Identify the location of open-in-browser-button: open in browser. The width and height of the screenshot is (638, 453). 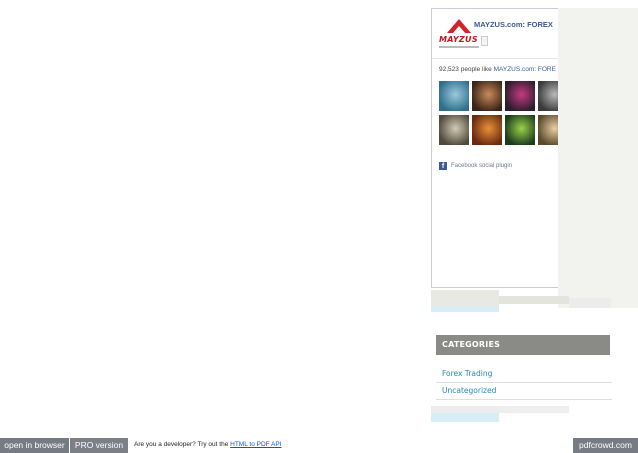
(34, 445).